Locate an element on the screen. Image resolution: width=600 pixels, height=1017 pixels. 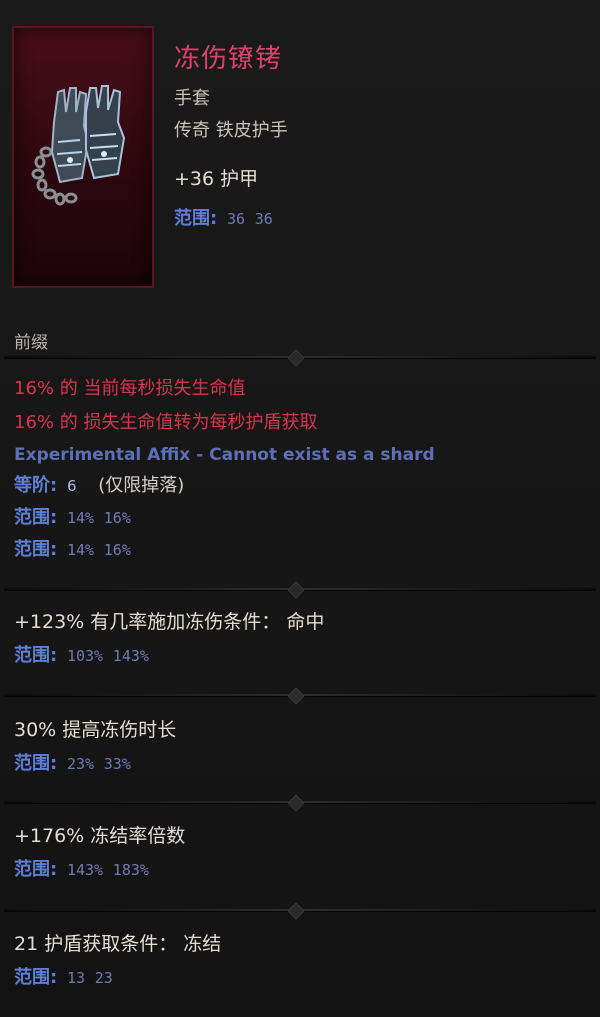
affix-line: 21 护盾获取条件： 冻结 is located at coordinates (118, 944).